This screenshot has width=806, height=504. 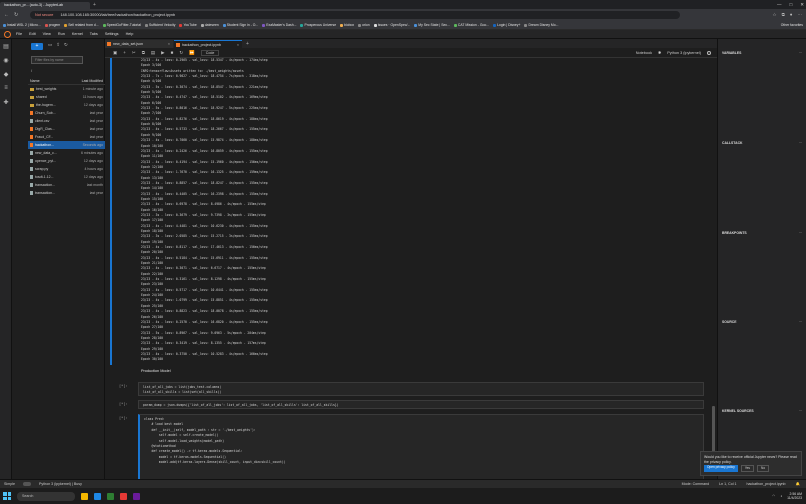 I want to click on new-folder-icon: ▭, so click(x=50, y=45).